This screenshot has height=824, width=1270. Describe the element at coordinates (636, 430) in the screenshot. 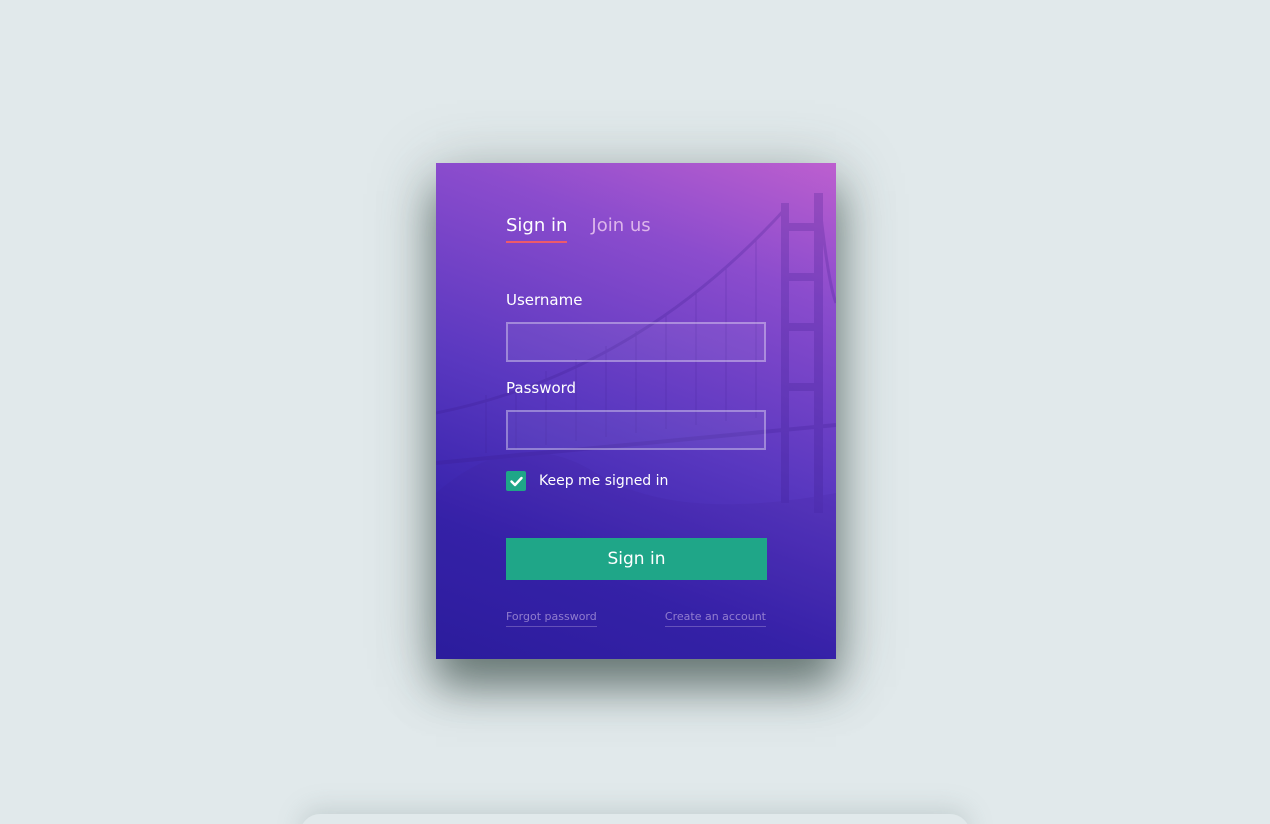

I see `password-input` at that location.